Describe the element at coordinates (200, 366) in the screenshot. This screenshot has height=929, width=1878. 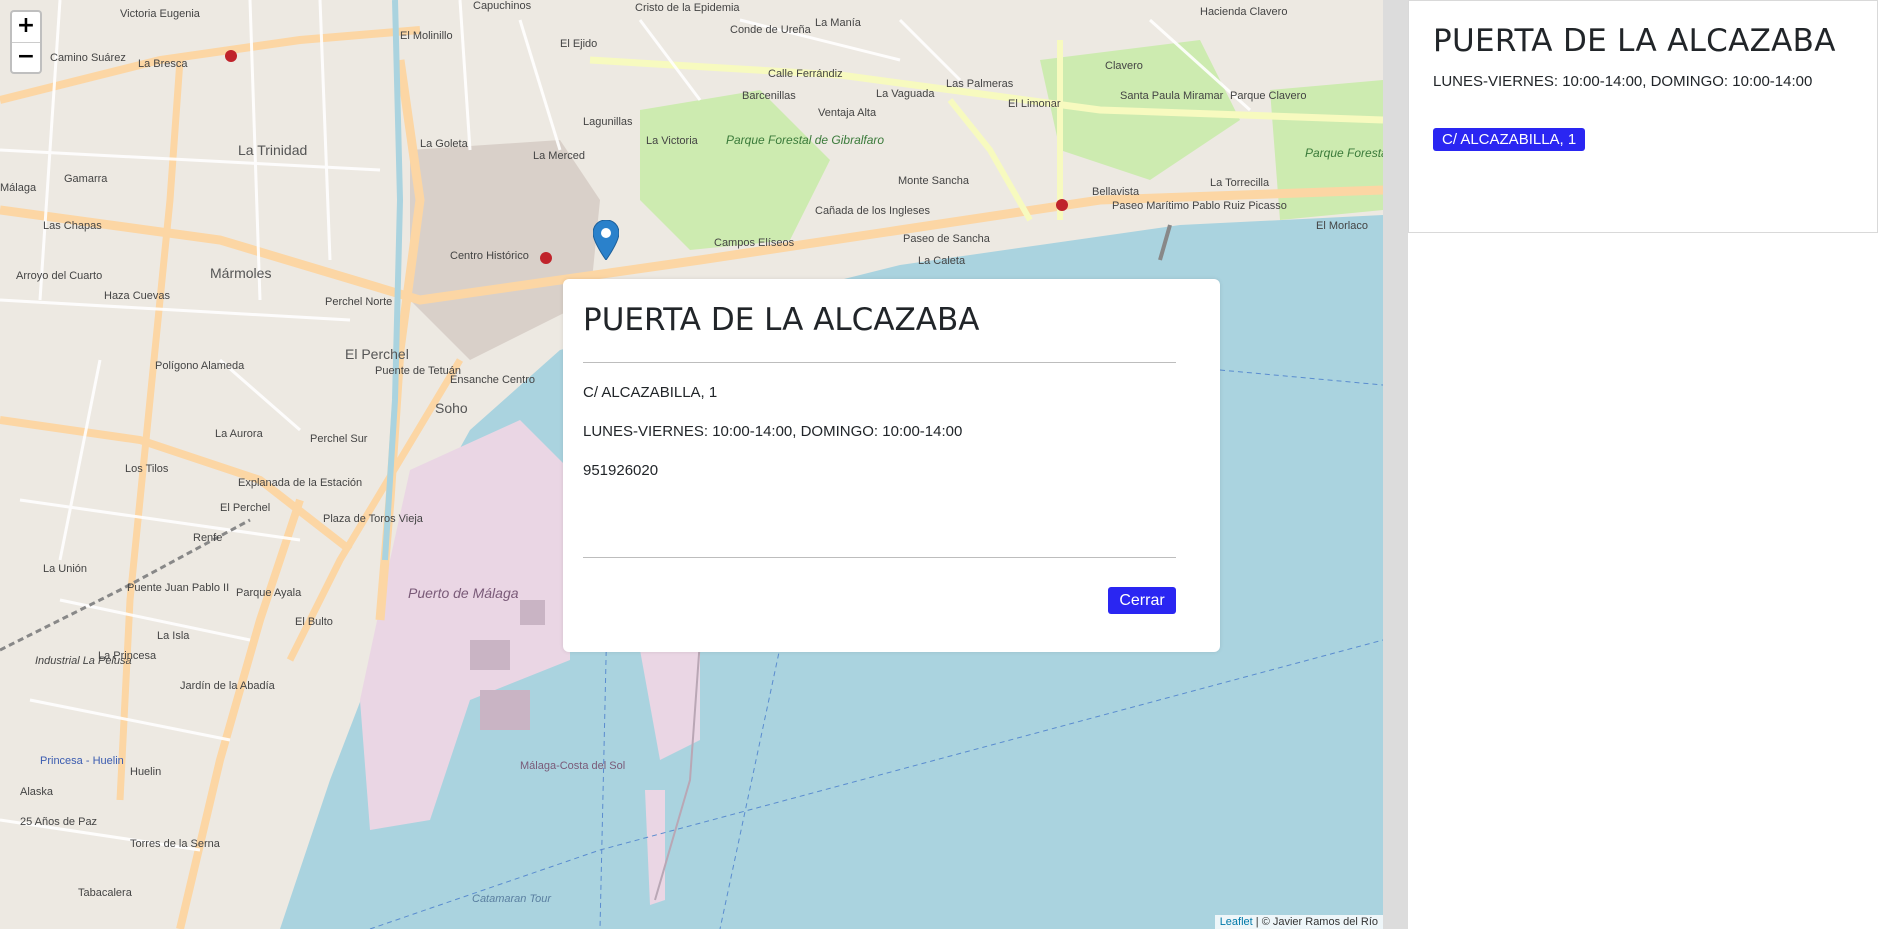
I see `map-label: Polígono Alameda` at that location.